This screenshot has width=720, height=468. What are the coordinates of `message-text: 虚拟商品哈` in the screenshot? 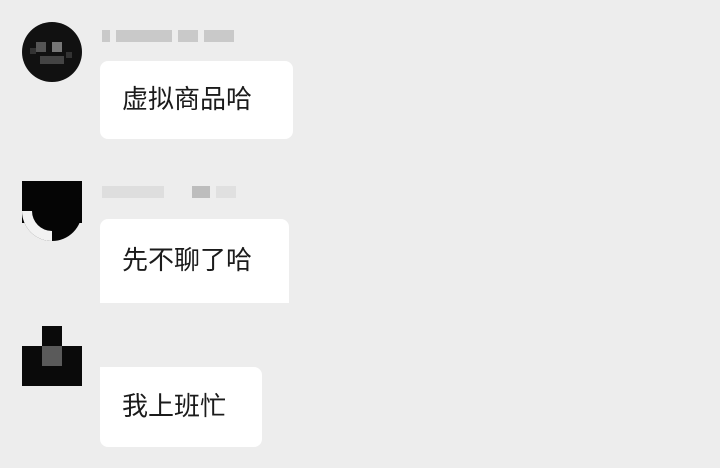 It's located at (187, 100).